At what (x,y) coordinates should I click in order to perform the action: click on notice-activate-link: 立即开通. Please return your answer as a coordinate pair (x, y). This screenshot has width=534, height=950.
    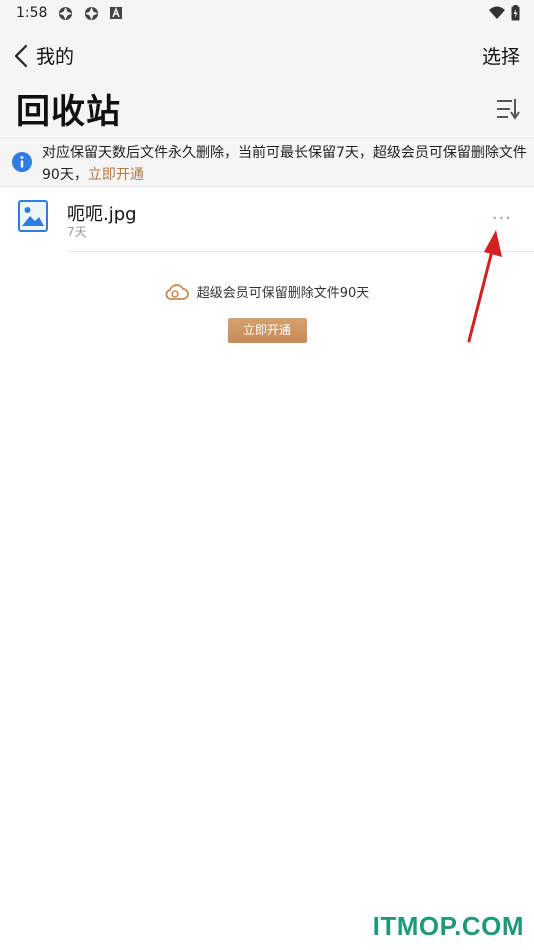
    Looking at the image, I should click on (116, 175).